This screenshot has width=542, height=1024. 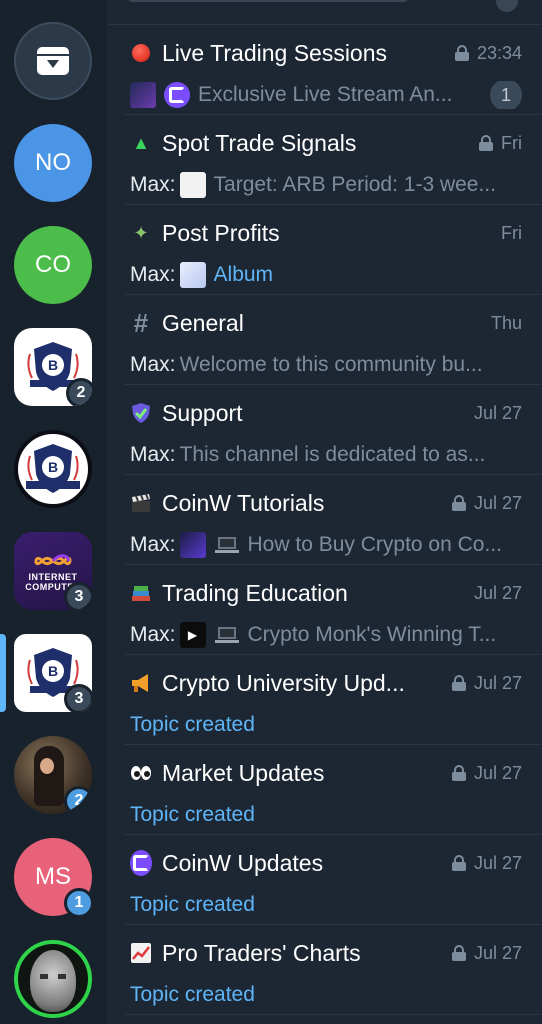 I want to click on money-wings-icon: ✦, so click(x=141, y=232).